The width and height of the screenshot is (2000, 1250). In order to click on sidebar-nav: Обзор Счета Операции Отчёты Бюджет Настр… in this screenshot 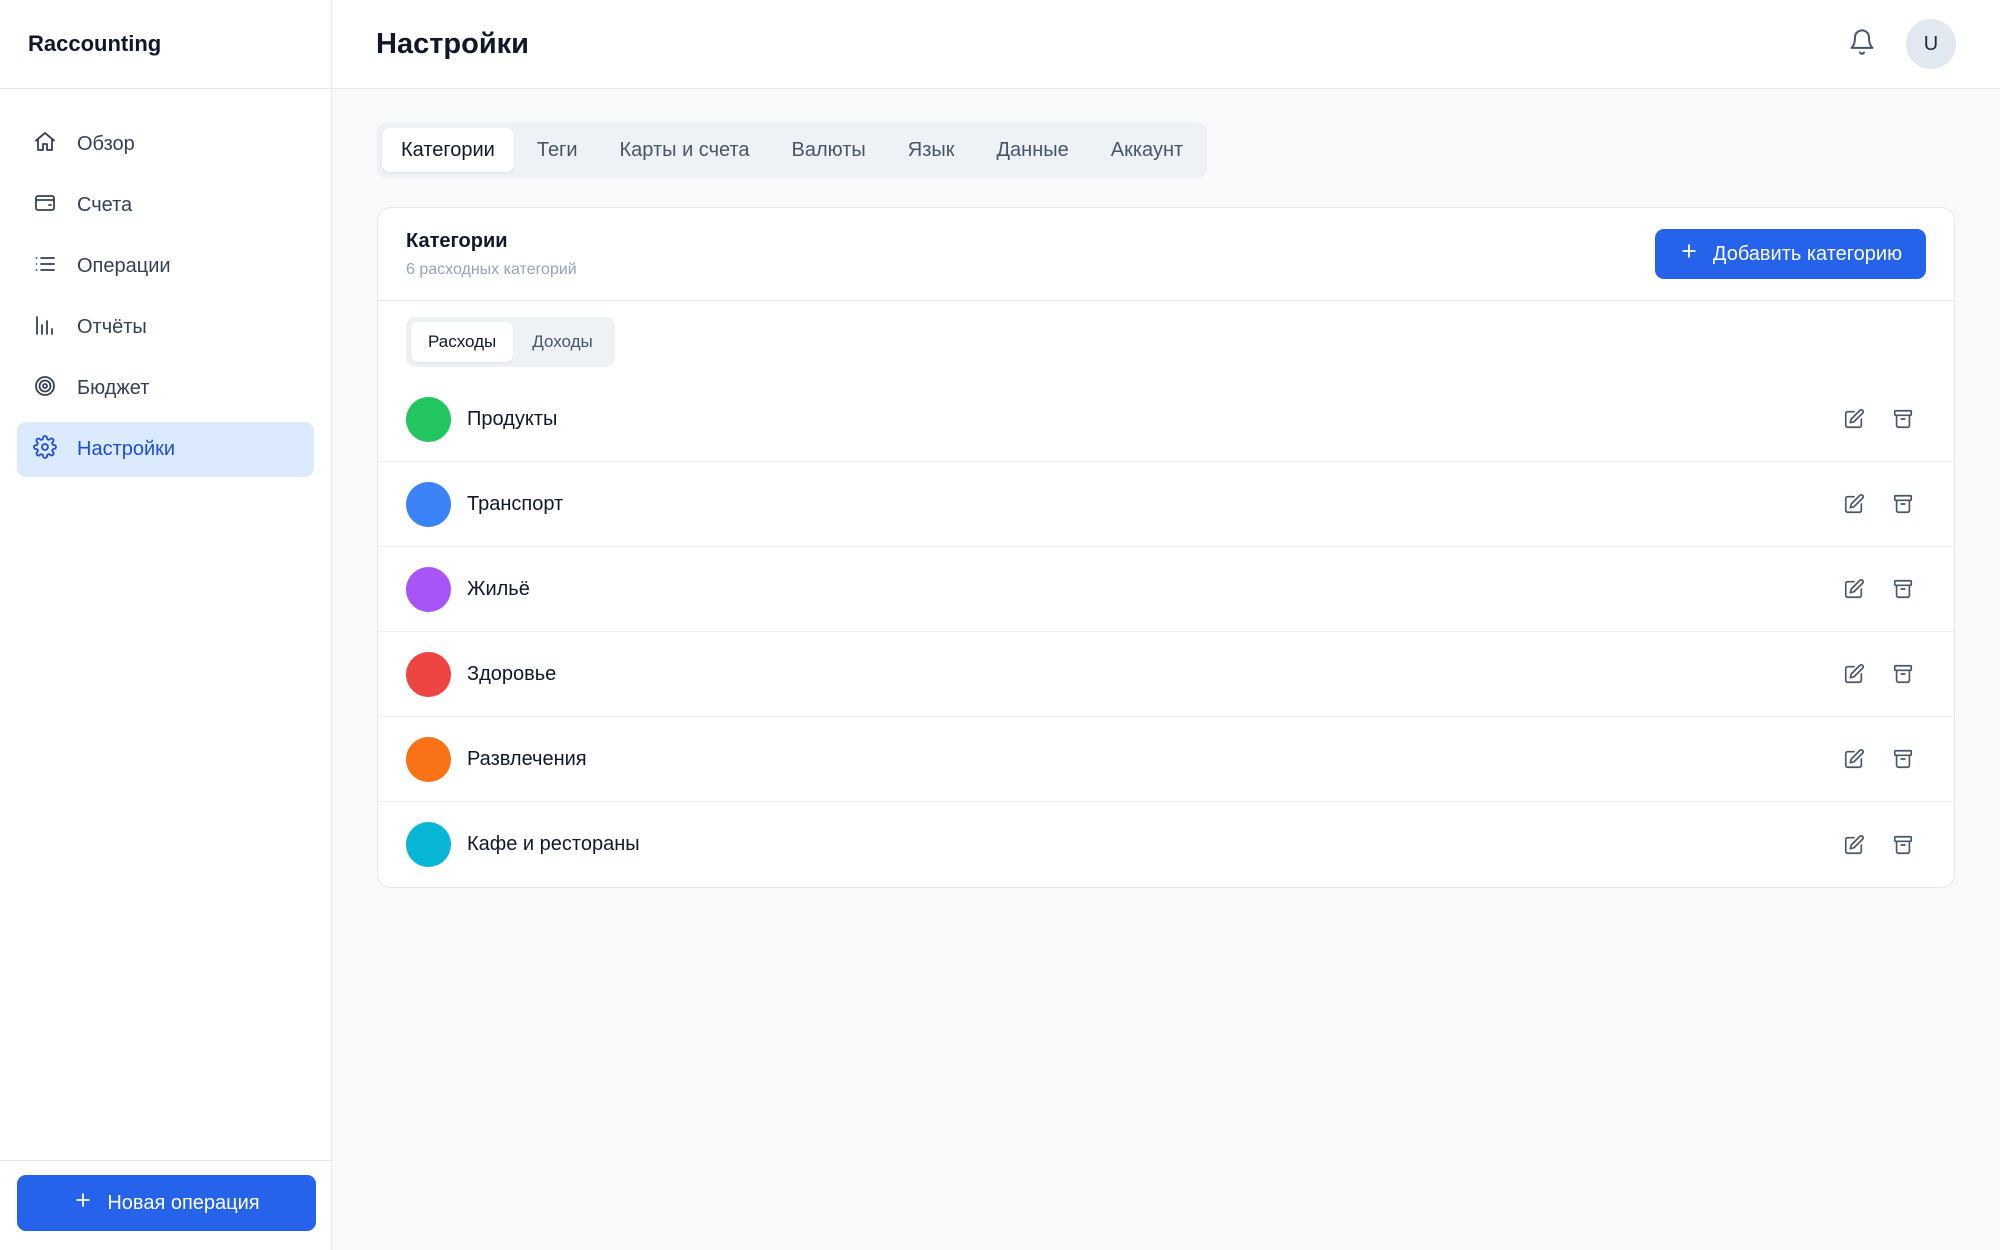, I will do `click(165, 283)`.